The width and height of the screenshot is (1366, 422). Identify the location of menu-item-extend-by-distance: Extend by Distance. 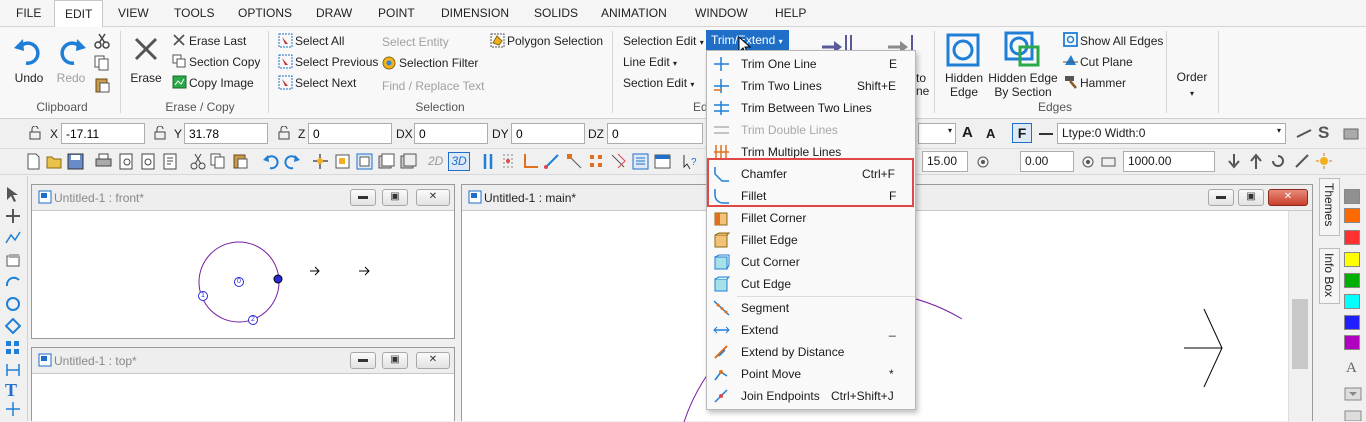
(811, 352).